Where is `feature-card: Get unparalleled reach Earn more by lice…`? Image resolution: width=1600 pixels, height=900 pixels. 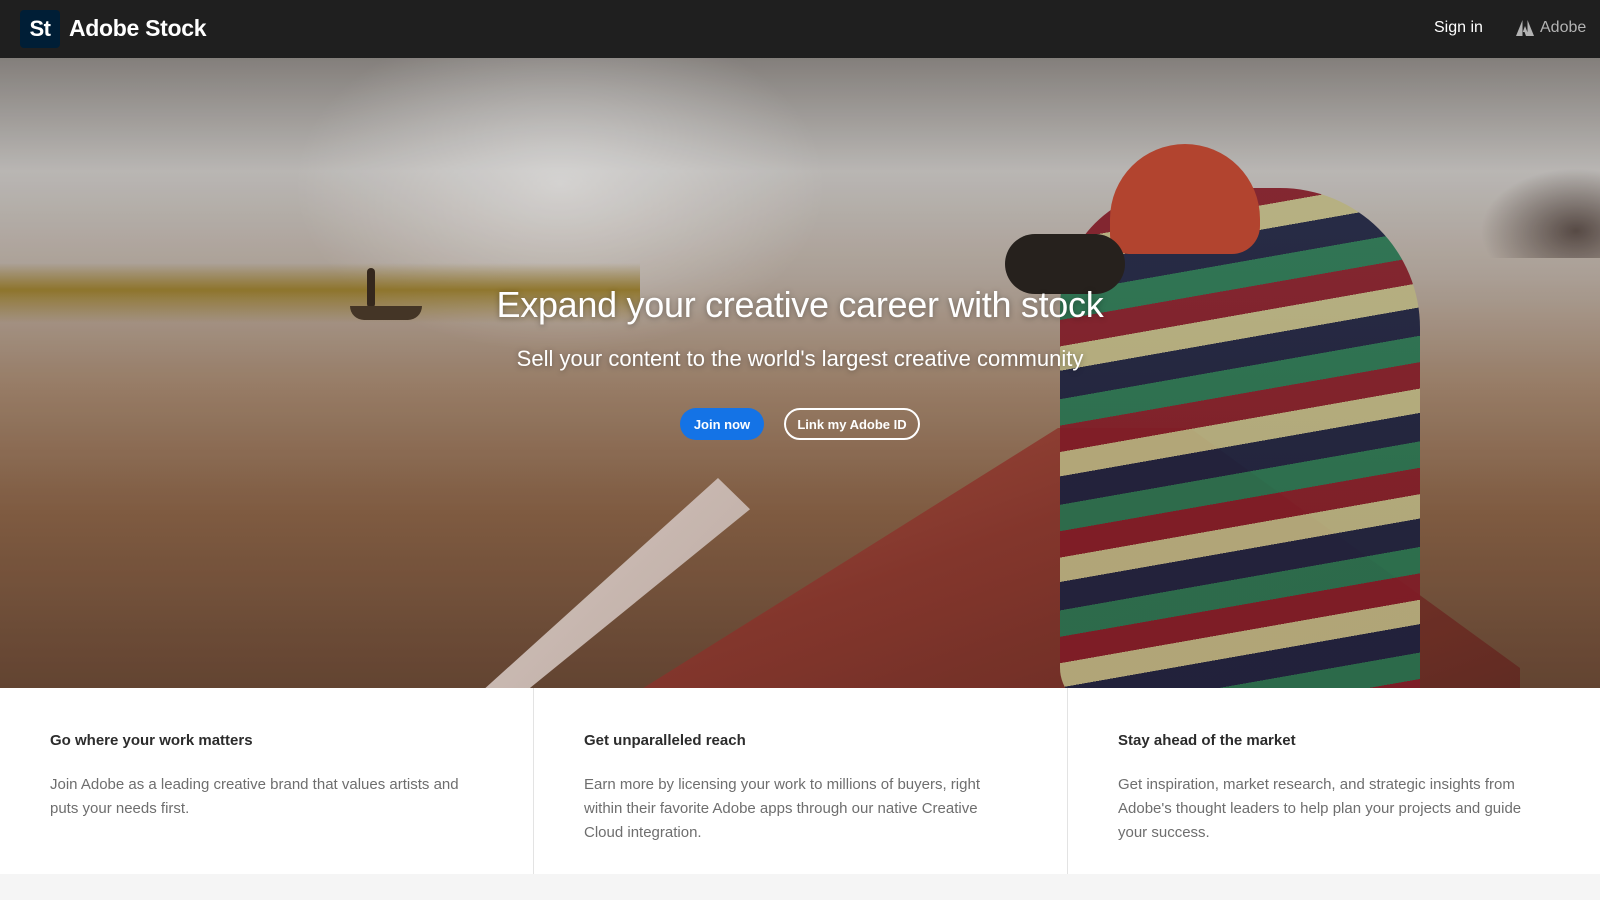 feature-card: Get unparalleled reach Earn more by lice… is located at coordinates (800, 781).